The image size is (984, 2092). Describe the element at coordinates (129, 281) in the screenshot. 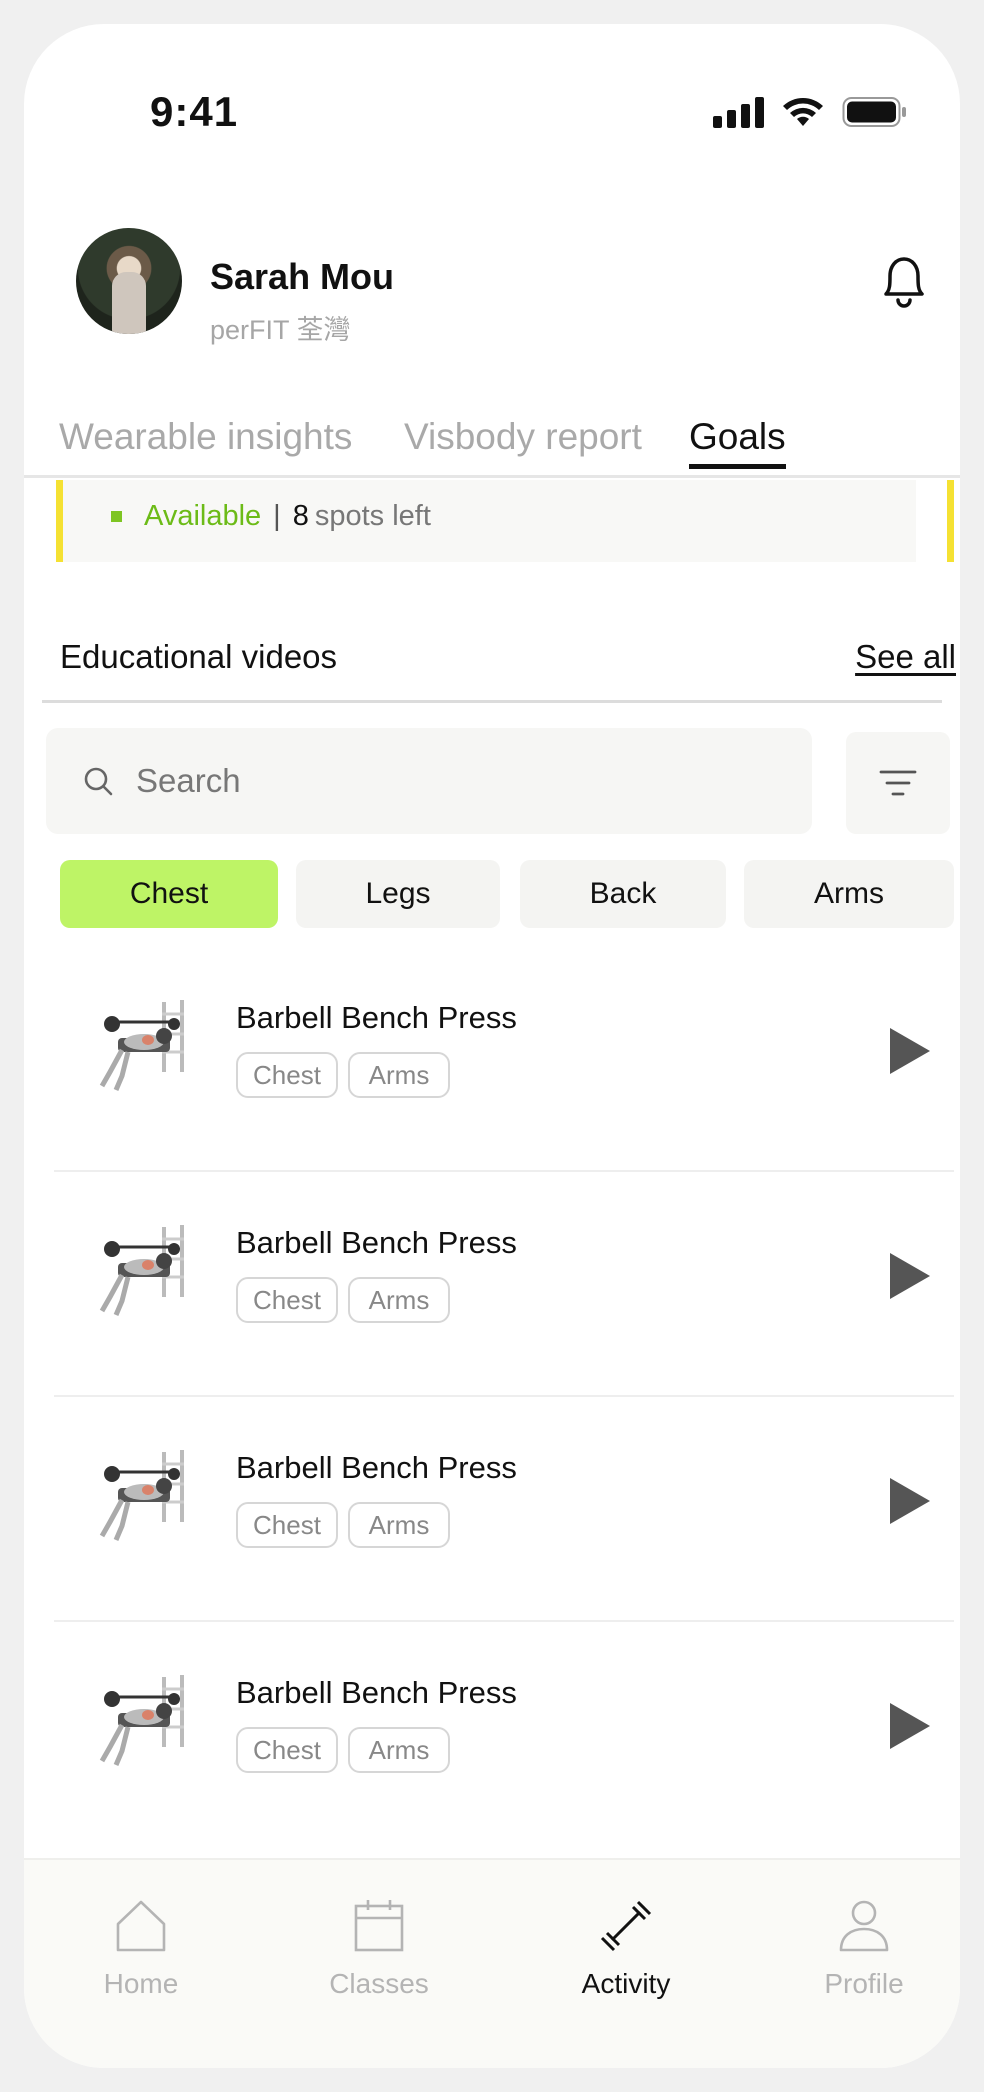

I see `avatar` at that location.